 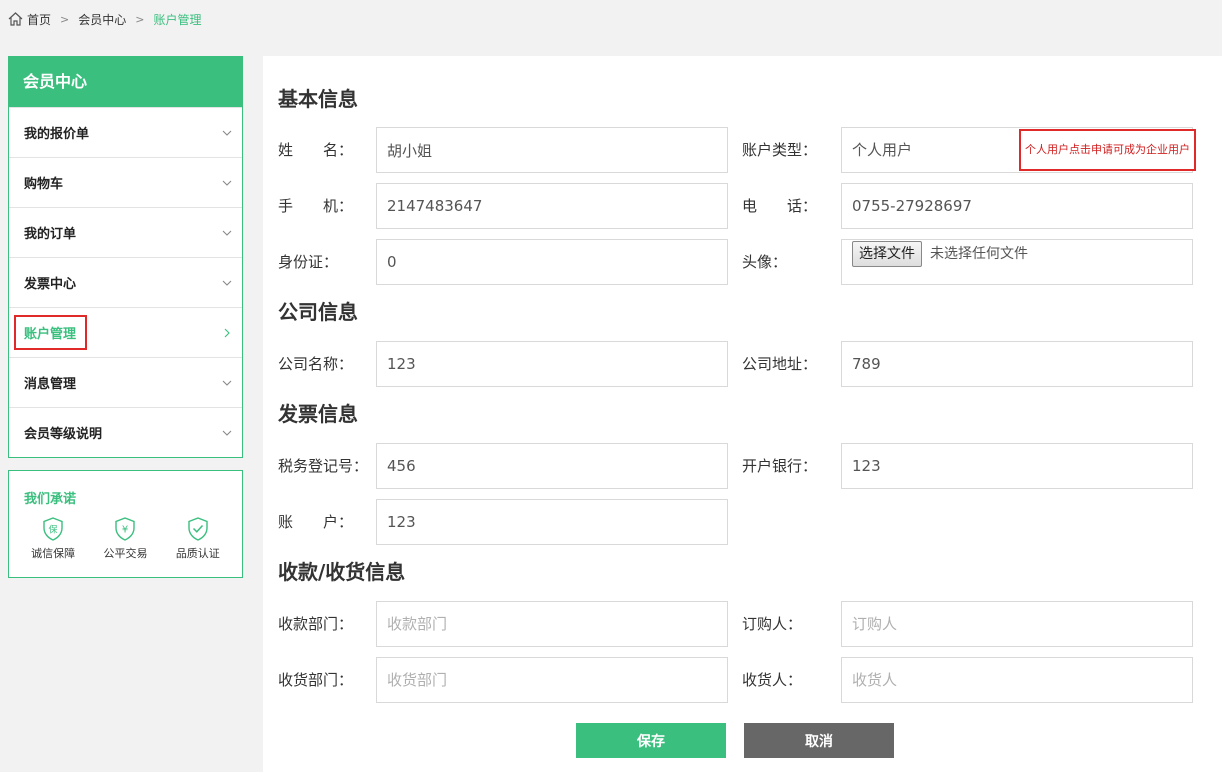 What do you see at coordinates (1017, 206) in the screenshot?
I see `phone-input` at bounding box center [1017, 206].